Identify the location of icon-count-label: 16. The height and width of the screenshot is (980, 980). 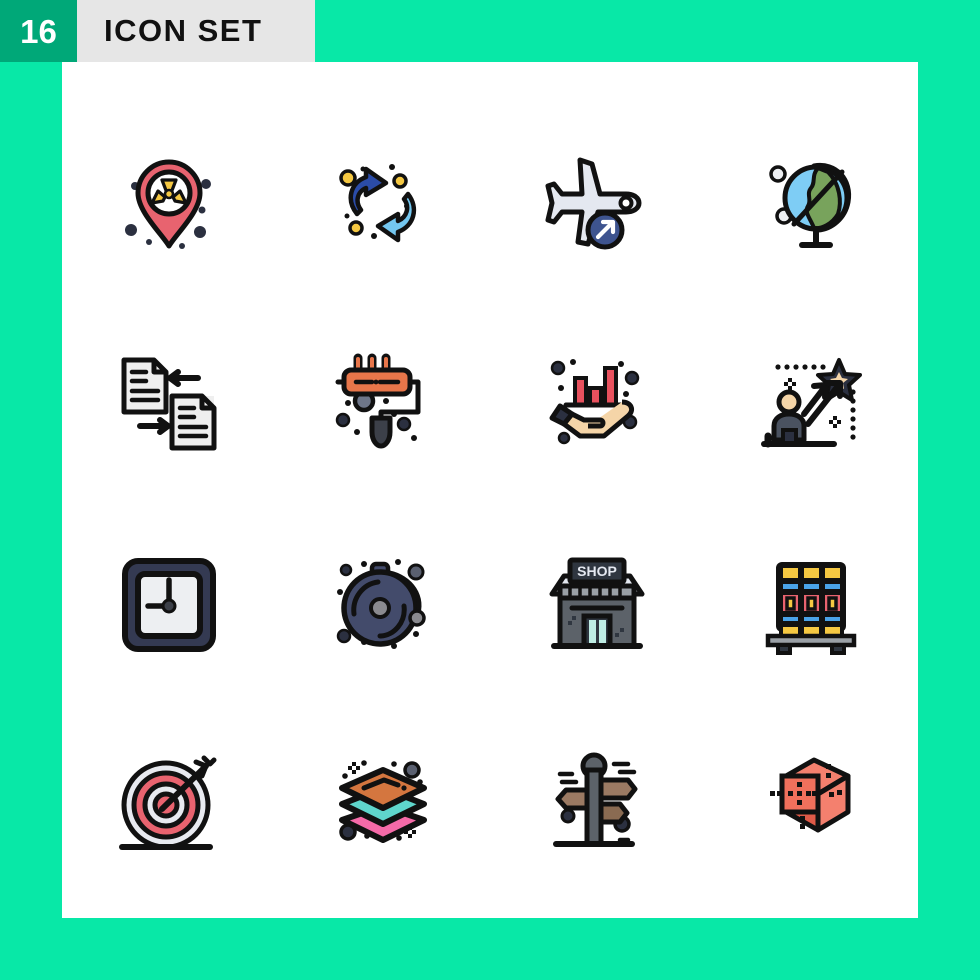
(38, 31).